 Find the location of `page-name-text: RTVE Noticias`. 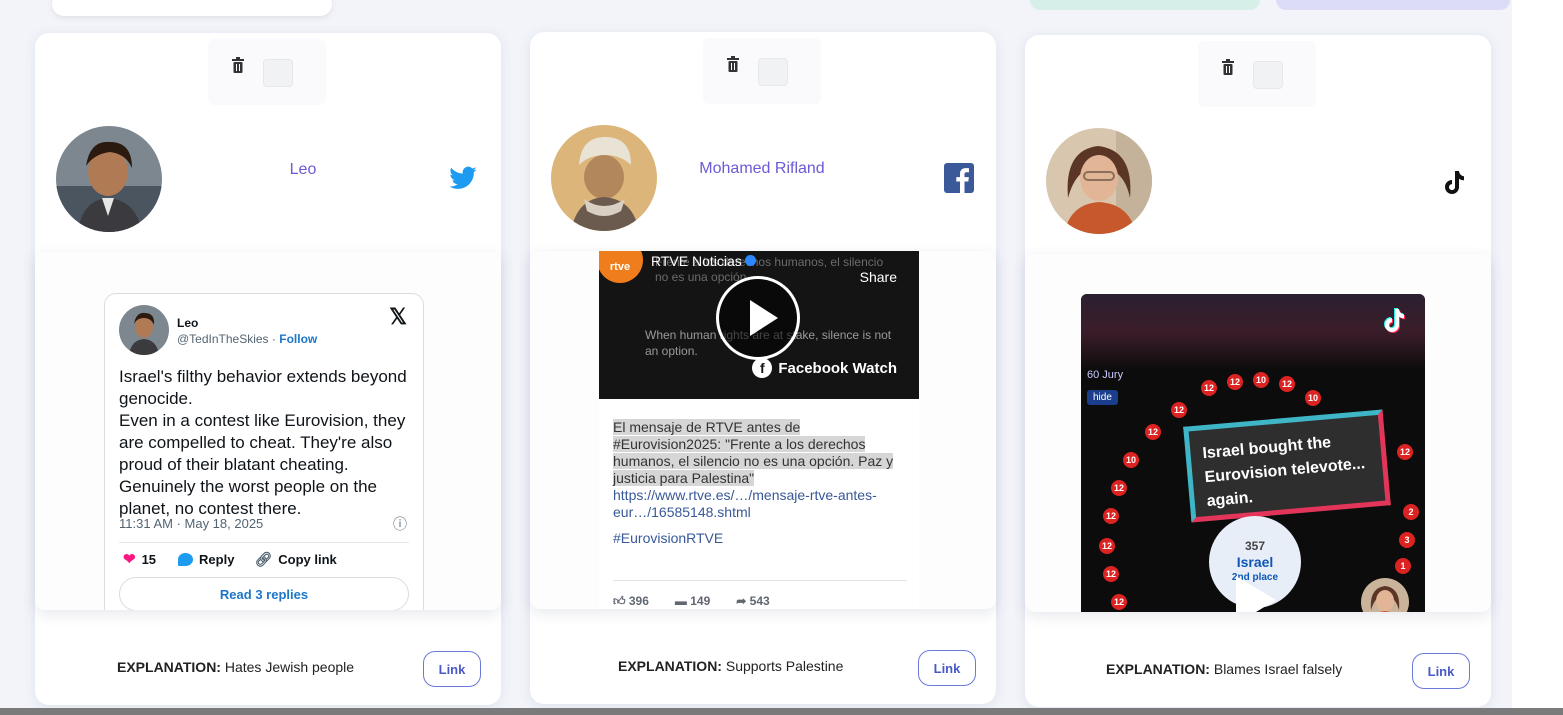

page-name-text: RTVE Noticias is located at coordinates (696, 261).